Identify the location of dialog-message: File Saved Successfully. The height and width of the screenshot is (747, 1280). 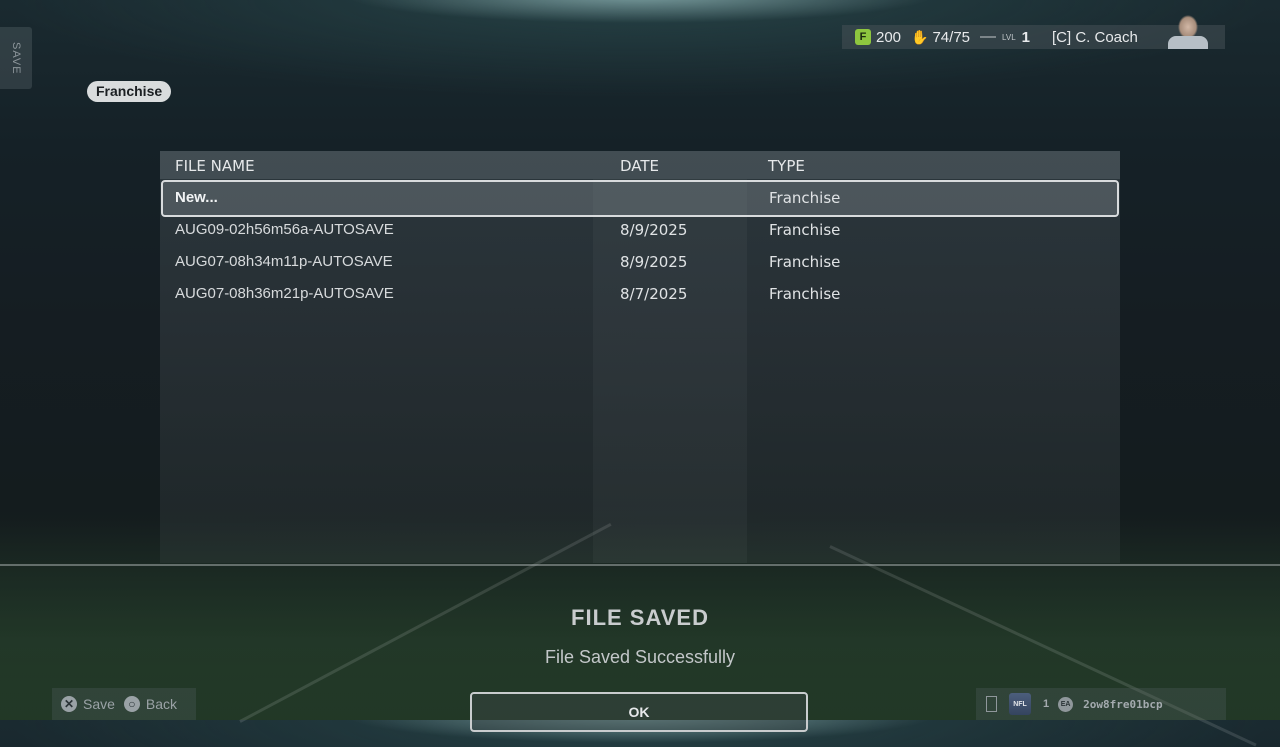
(640, 657).